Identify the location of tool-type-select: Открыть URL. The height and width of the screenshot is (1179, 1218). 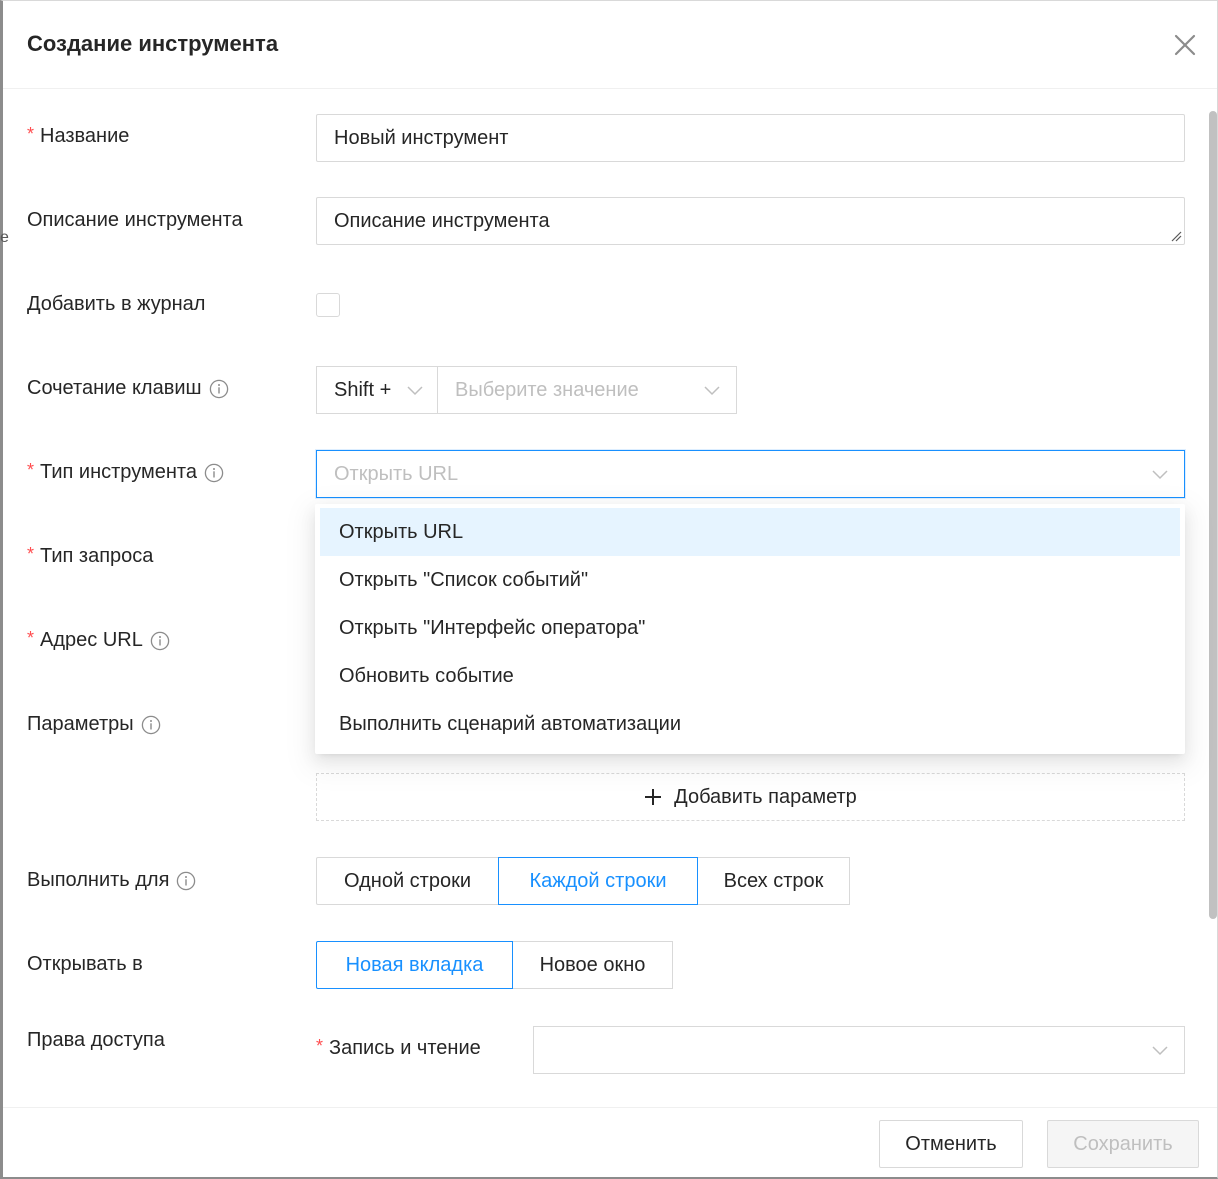
(750, 474).